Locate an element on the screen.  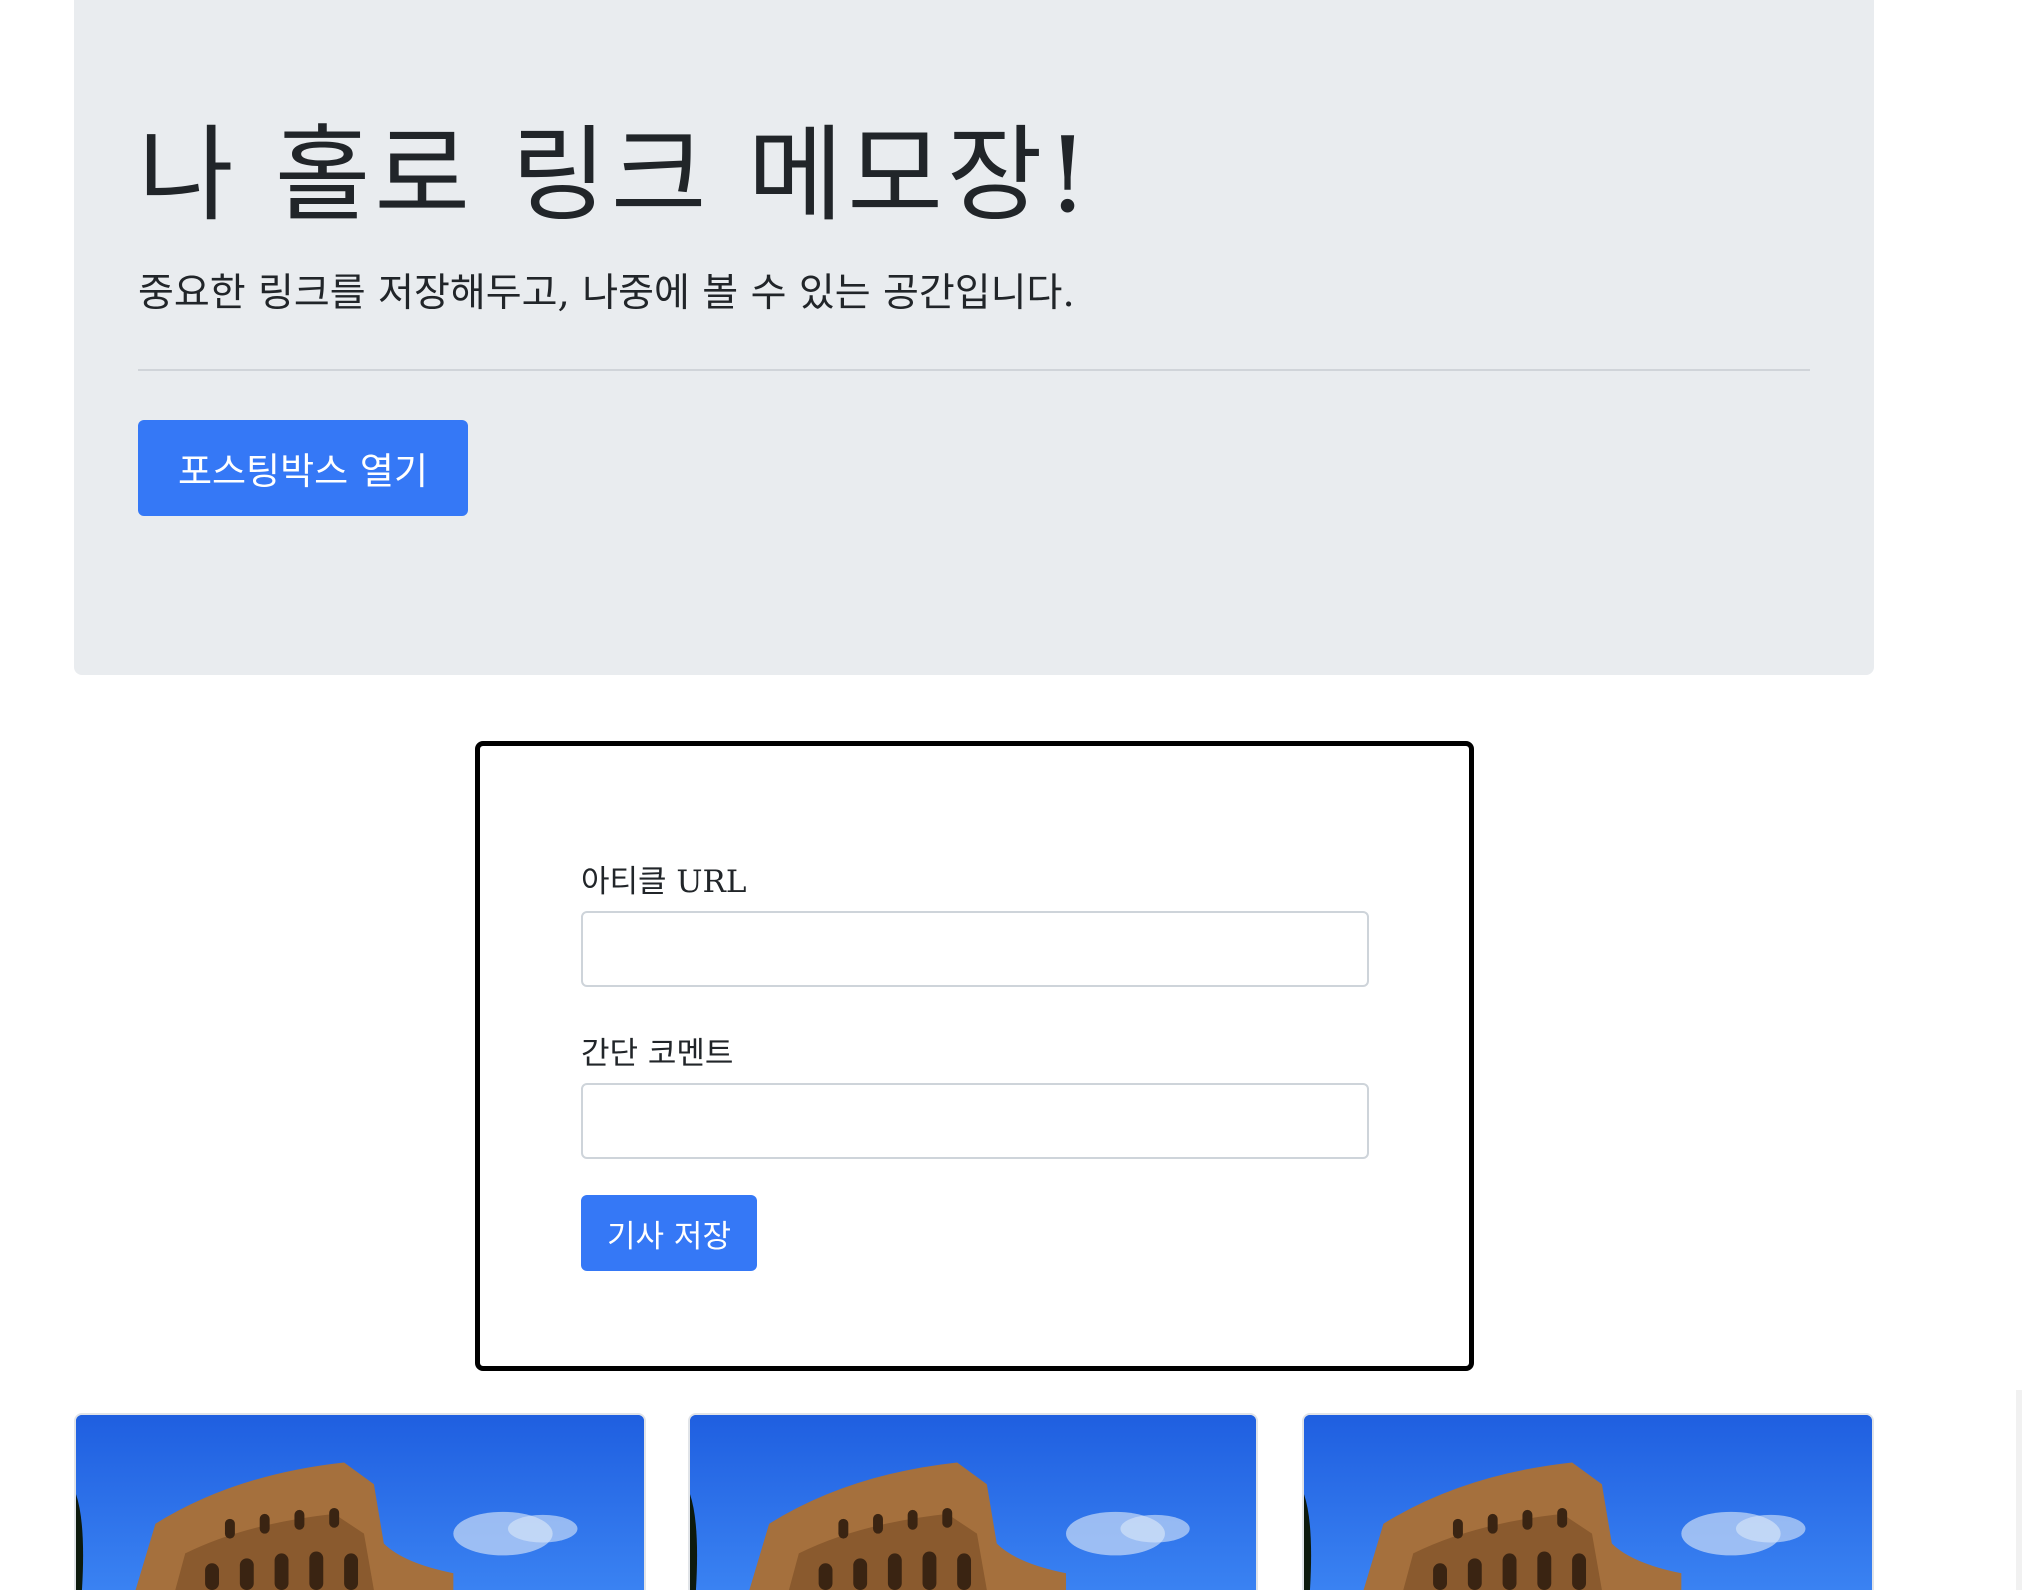
page-title: 나 홀로 링크 메모장! is located at coordinates (615, 175).